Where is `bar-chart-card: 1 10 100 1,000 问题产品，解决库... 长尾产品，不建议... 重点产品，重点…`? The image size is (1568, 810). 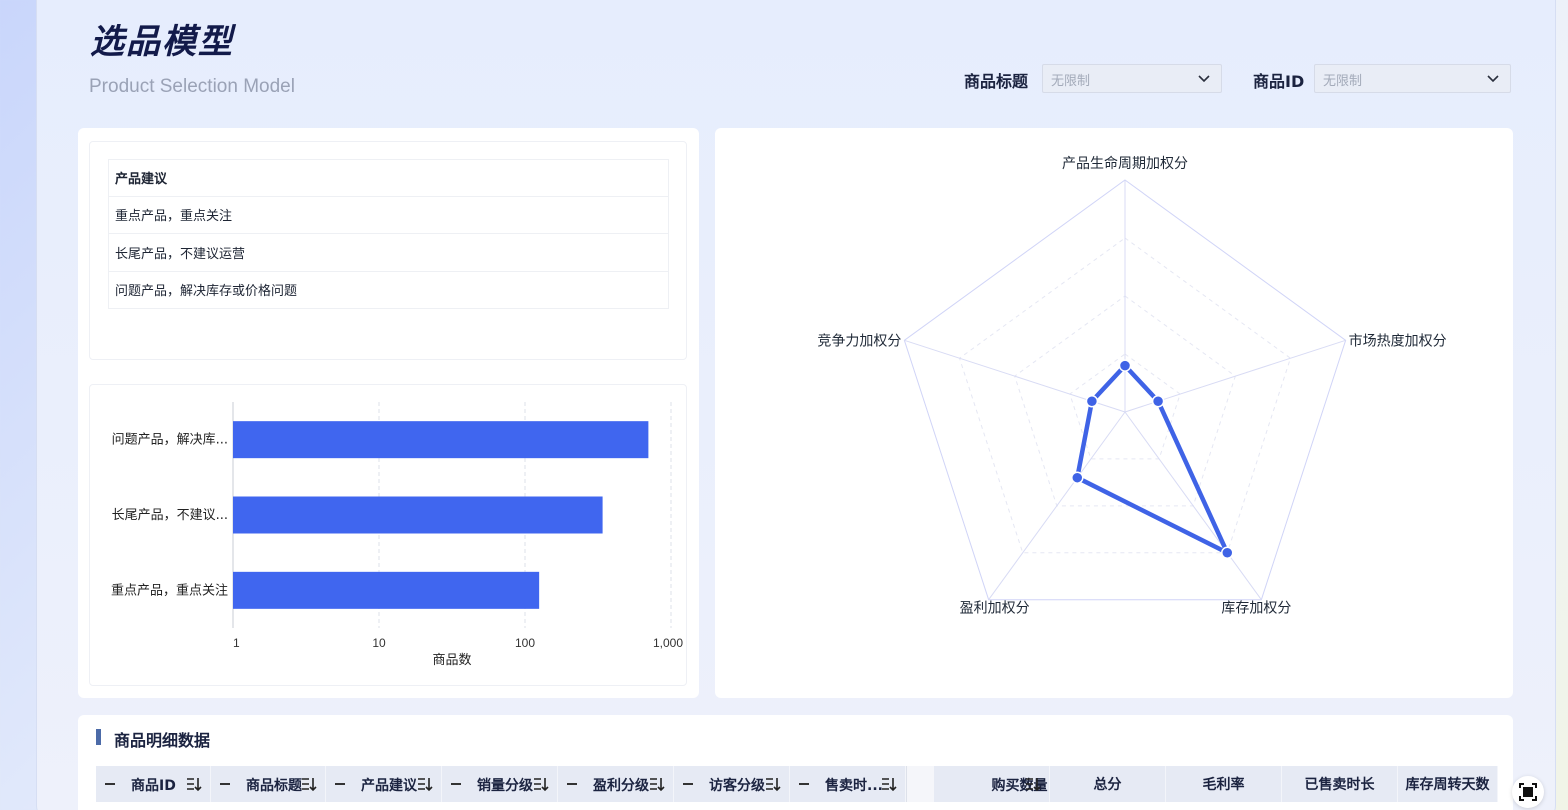
bar-chart-card: 1 10 100 1,000 问题产品，解决库... 长尾产品，不建议... 重点产品，重点… is located at coordinates (388, 535).